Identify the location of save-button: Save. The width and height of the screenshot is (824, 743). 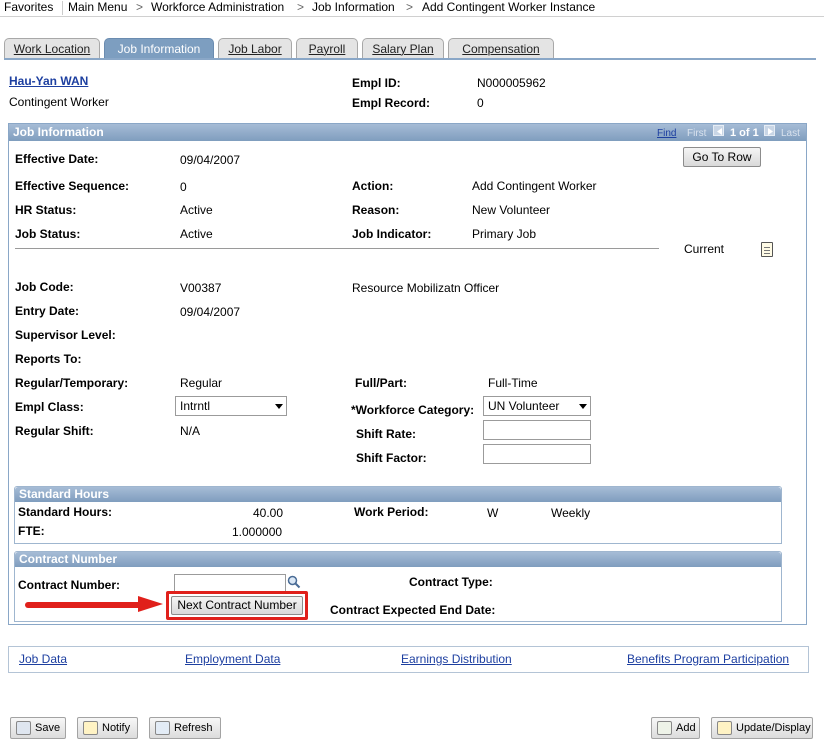
(38, 728).